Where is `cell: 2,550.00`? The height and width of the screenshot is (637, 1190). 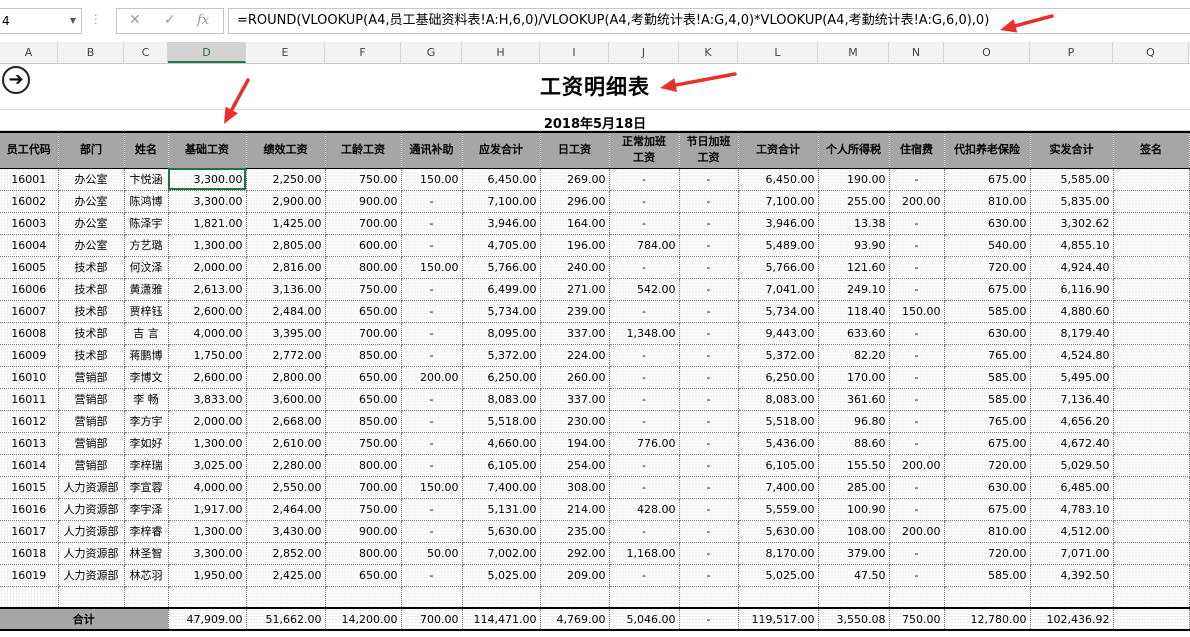
cell: 2,550.00 is located at coordinates (286, 487).